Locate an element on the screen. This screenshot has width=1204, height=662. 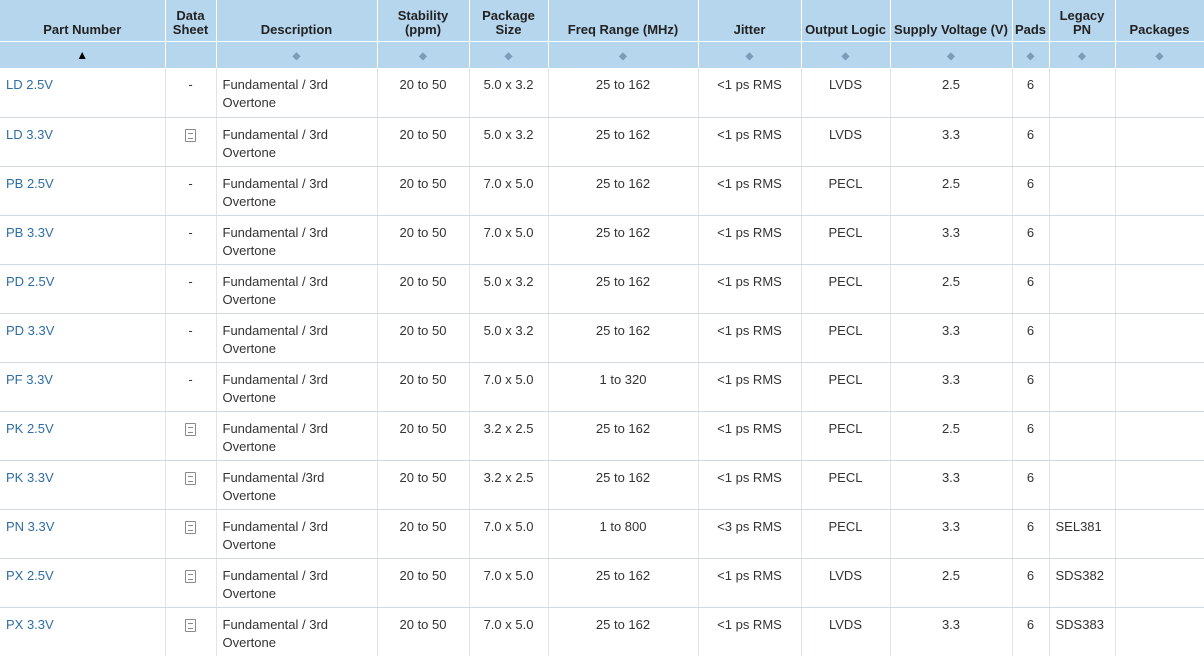
col-header-part-number: Part Number is located at coordinates (83, 21).